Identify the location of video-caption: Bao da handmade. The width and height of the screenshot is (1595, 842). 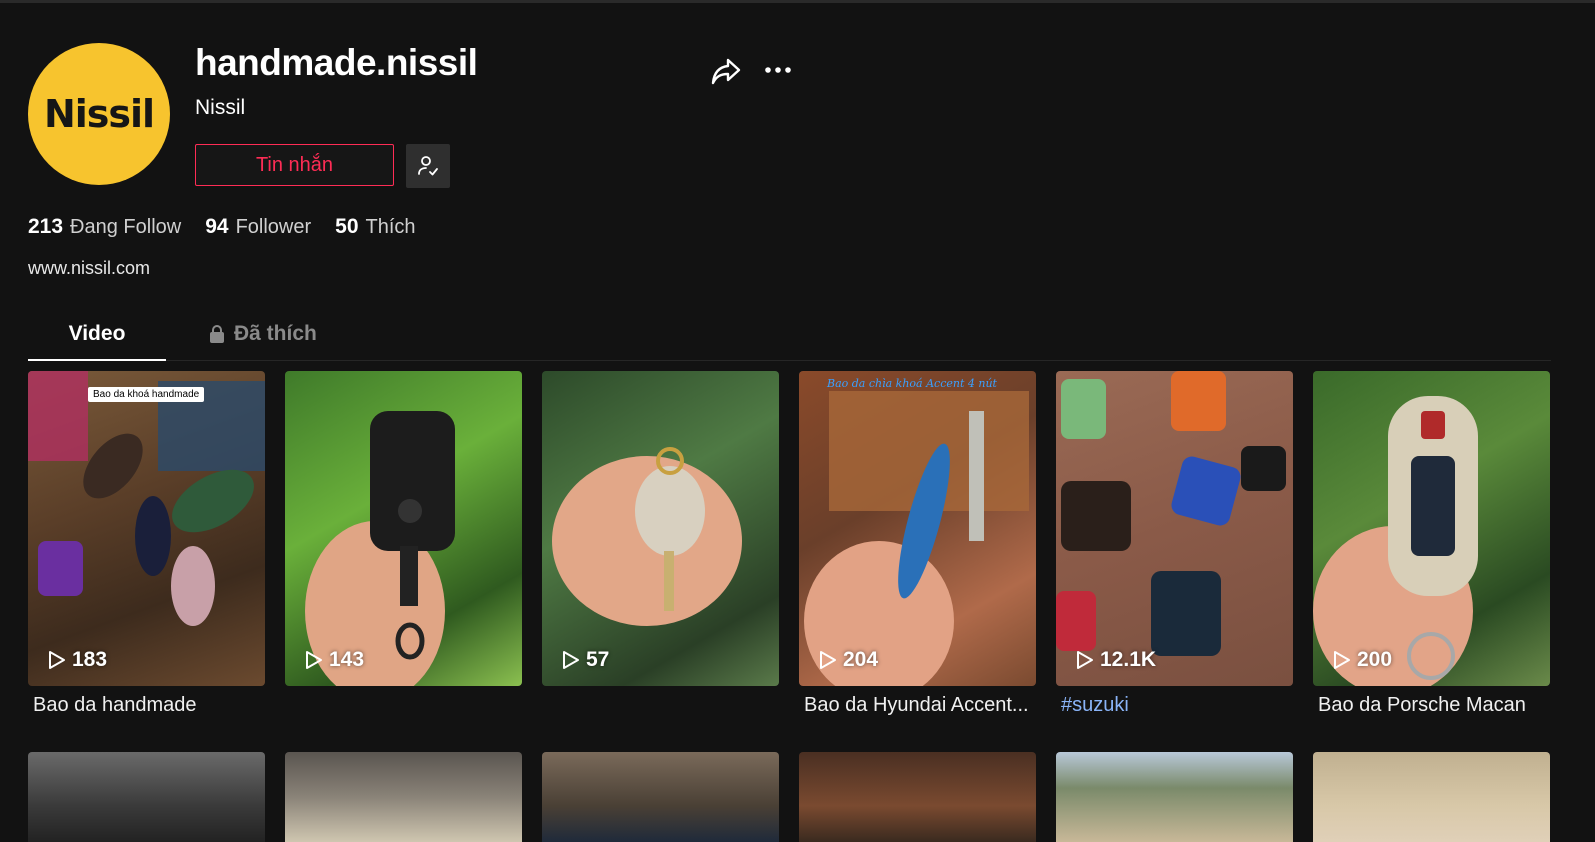
(145, 707).